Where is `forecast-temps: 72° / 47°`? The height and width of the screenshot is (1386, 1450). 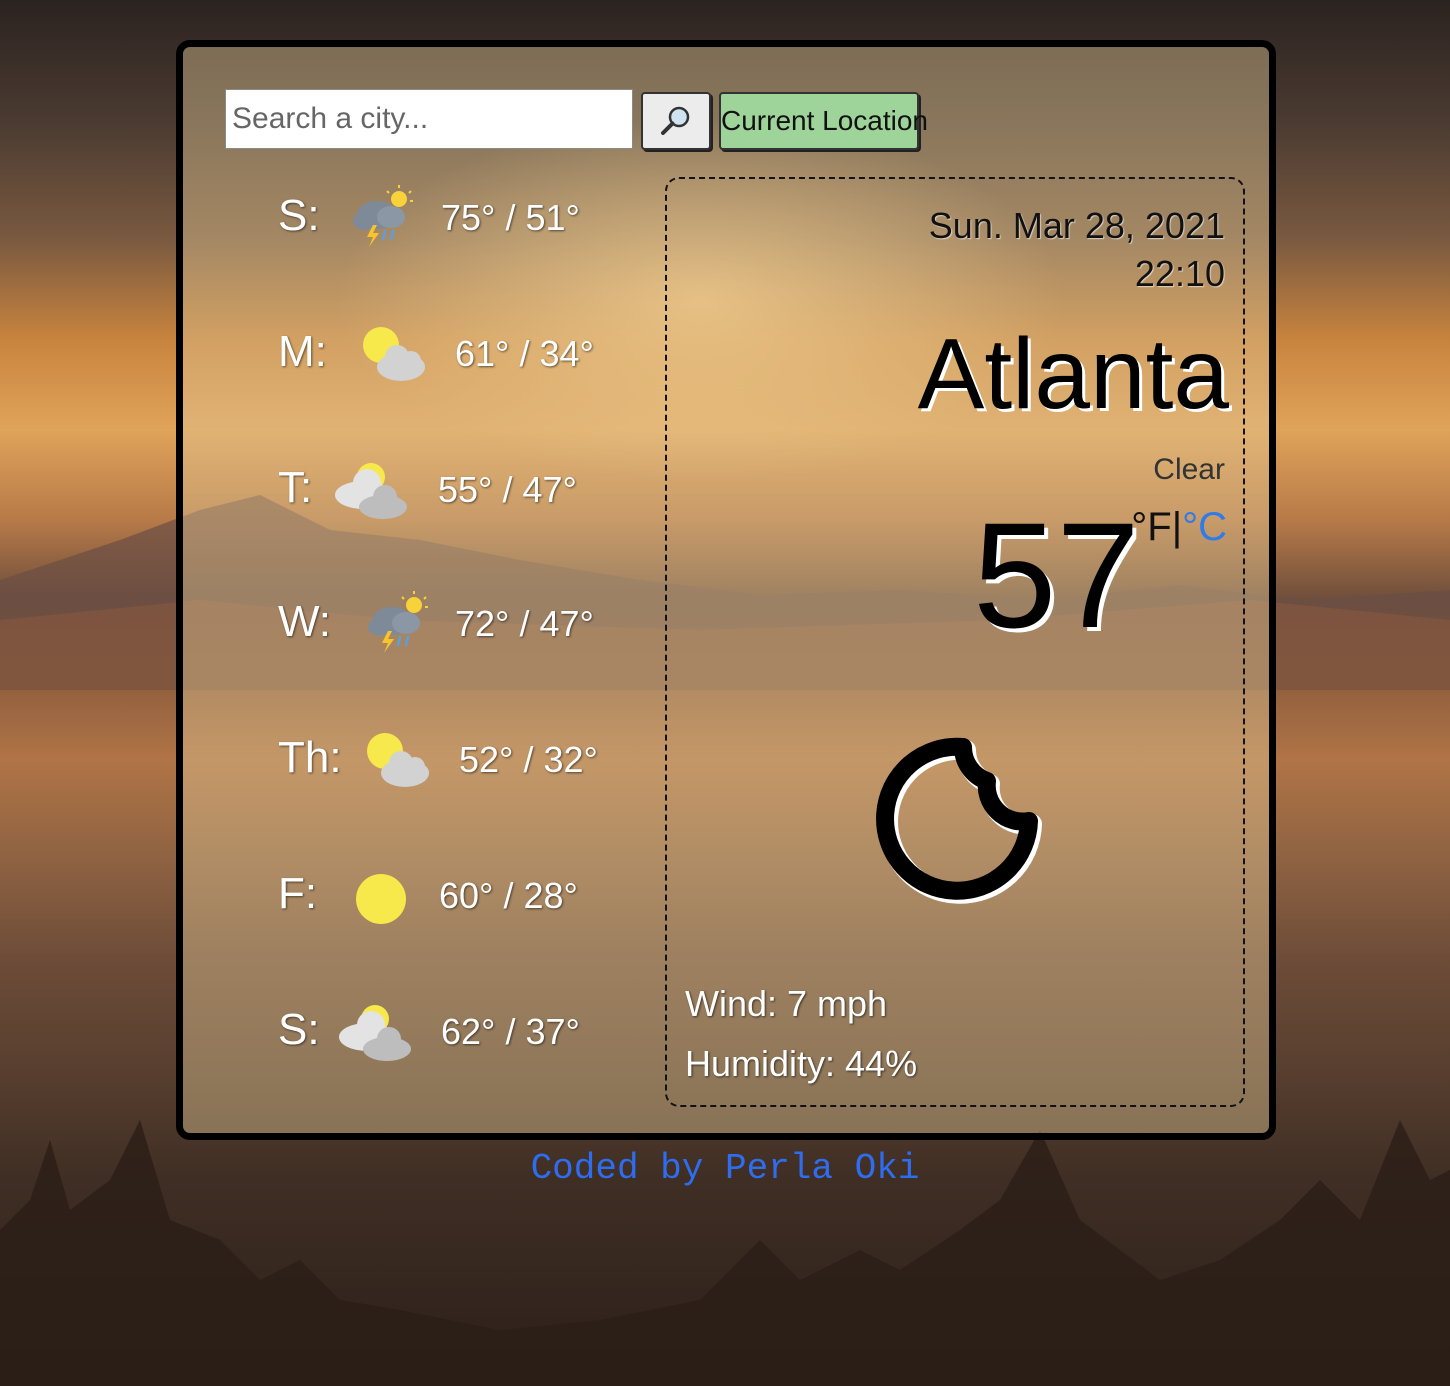
forecast-temps: 72° / 47° is located at coordinates (524, 623).